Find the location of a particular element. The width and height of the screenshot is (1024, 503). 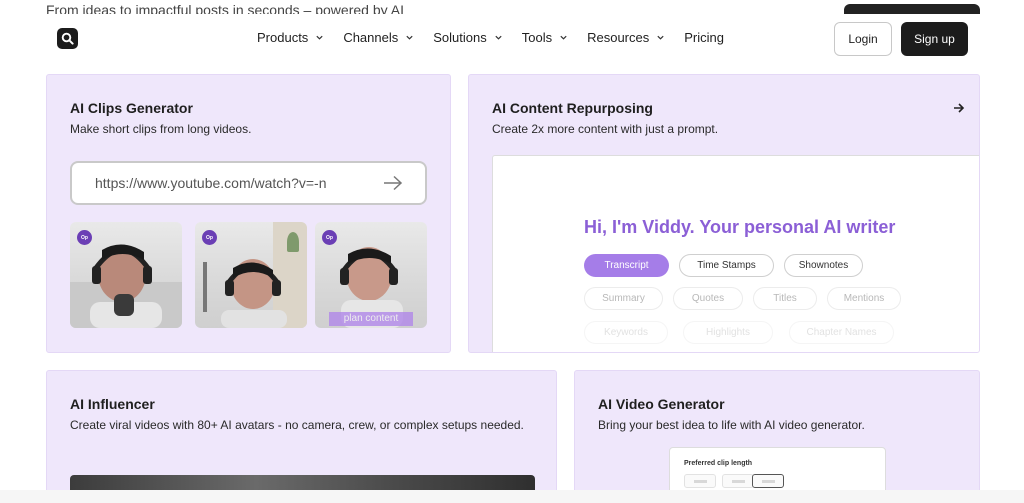

nav-item-label: Solutions is located at coordinates (460, 37).